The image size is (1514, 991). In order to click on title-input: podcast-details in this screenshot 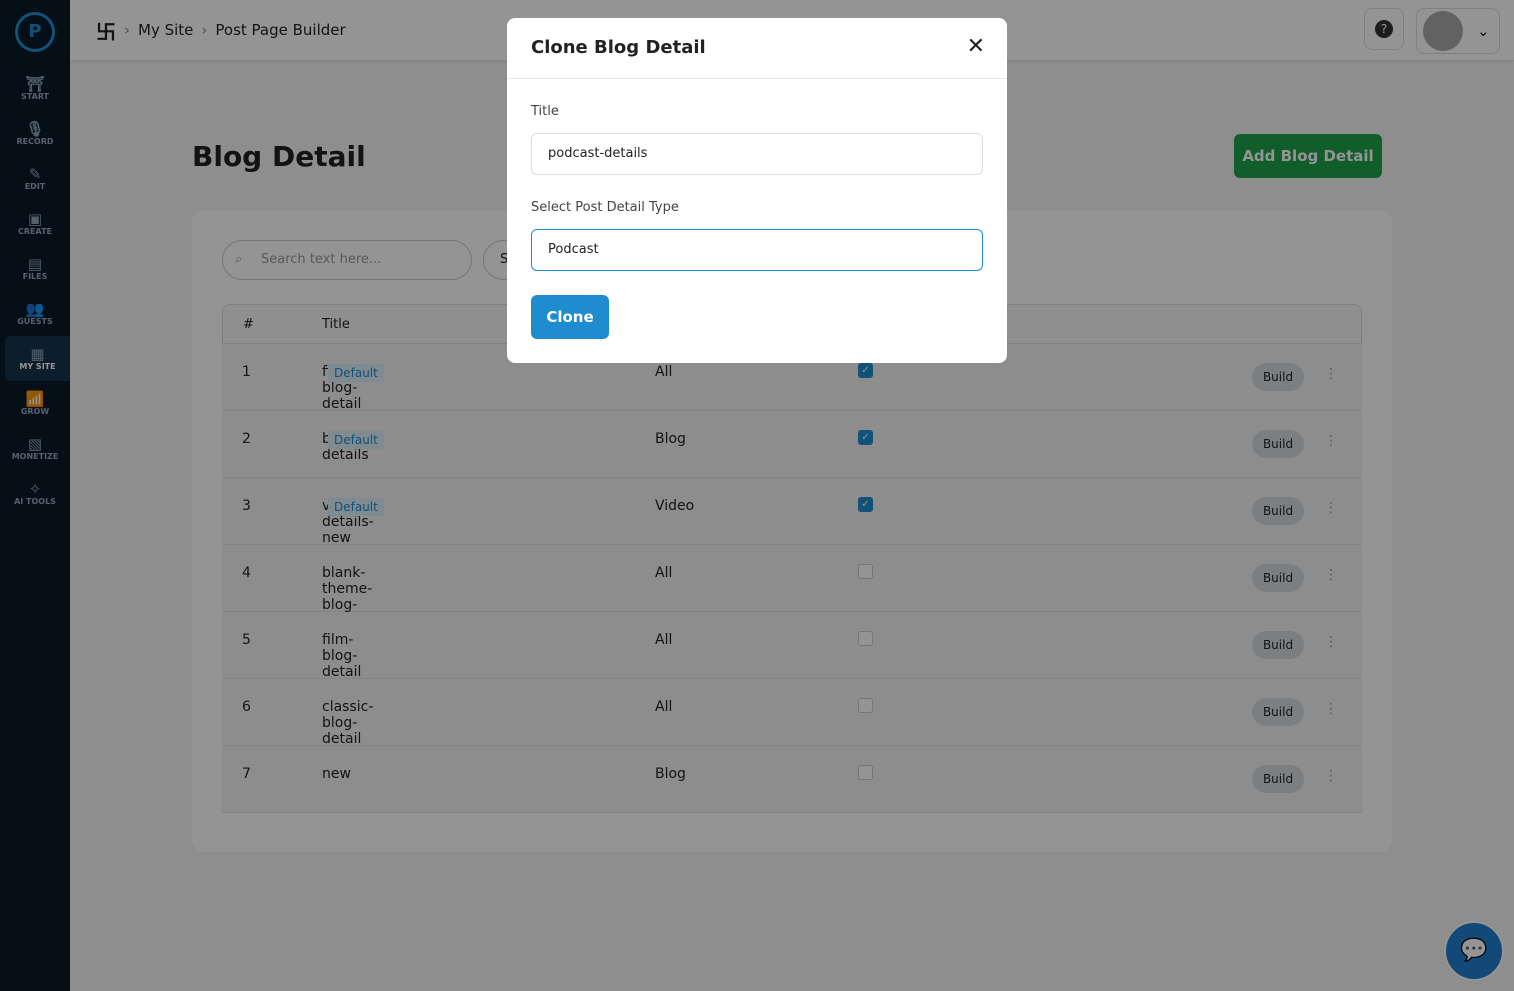, I will do `click(757, 154)`.